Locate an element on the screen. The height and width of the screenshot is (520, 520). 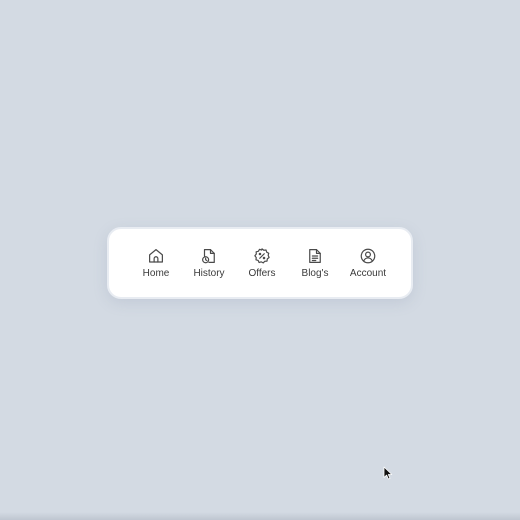
bottom-navigation-bar: Home History Offers Blog's Account is located at coordinates (260, 263).